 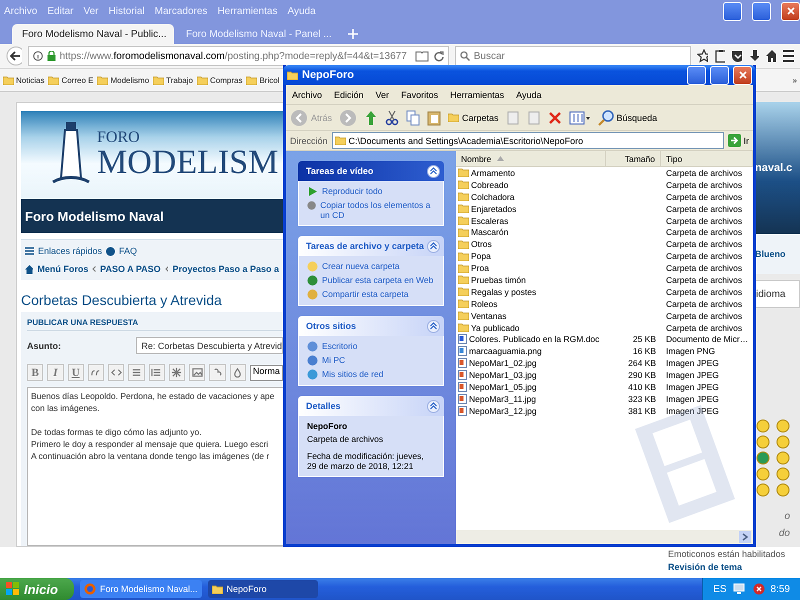 I want to click on search-field: Buscar, so click(x=572, y=56).